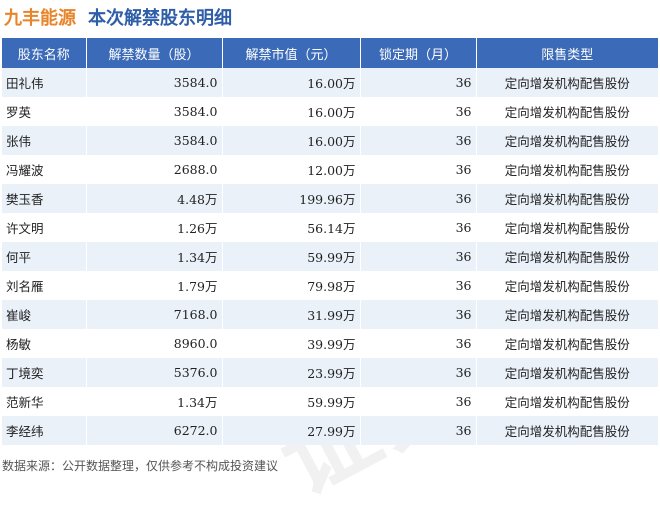 This screenshot has height=521, width=660. What do you see at coordinates (291, 169) in the screenshot?
I see `cell-unlock-market-value: 12.00万` at bounding box center [291, 169].